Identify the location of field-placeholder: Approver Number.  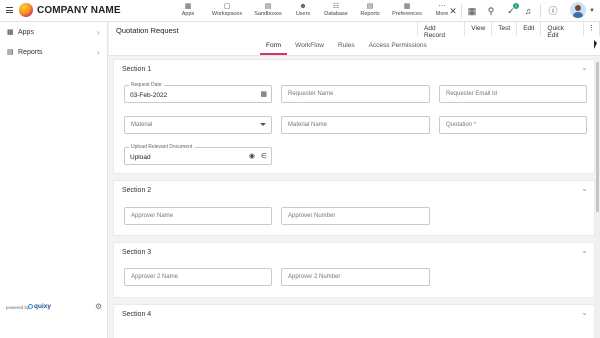
(312, 216).